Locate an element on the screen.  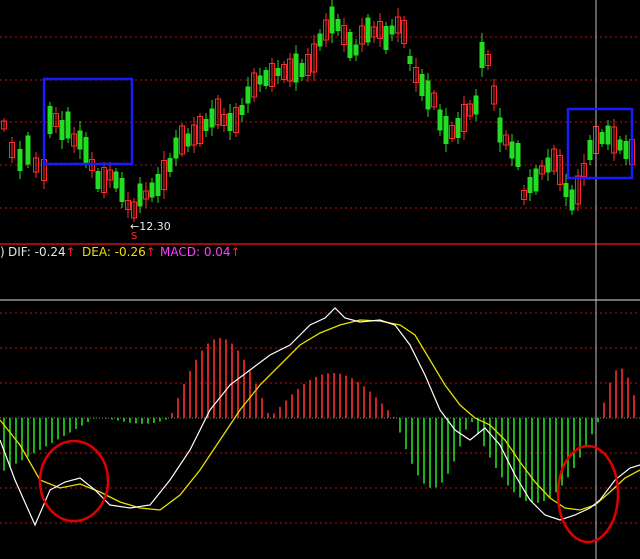
sell-marker: S is located at coordinates (134, 236).